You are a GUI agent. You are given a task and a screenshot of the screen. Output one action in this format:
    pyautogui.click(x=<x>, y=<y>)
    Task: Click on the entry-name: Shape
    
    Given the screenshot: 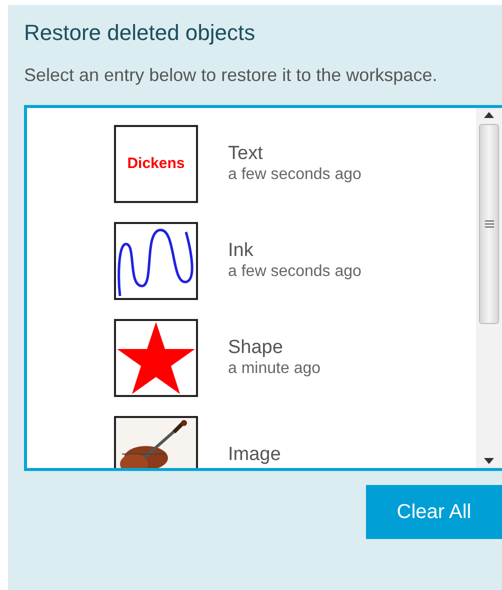 What is the action you would take?
    pyautogui.click(x=274, y=348)
    